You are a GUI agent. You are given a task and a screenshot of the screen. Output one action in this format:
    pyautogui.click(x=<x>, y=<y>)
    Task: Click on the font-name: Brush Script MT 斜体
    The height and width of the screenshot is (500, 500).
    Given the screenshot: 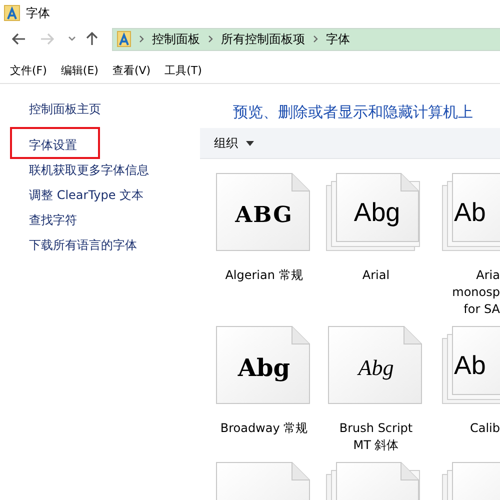 What is the action you would take?
    pyautogui.click(x=376, y=437)
    